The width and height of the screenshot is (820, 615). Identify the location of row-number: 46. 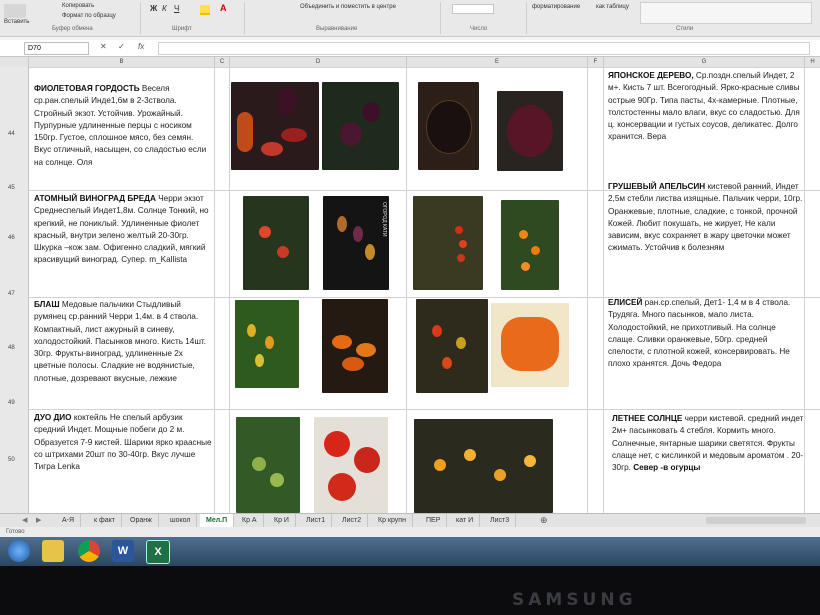
(11, 238).